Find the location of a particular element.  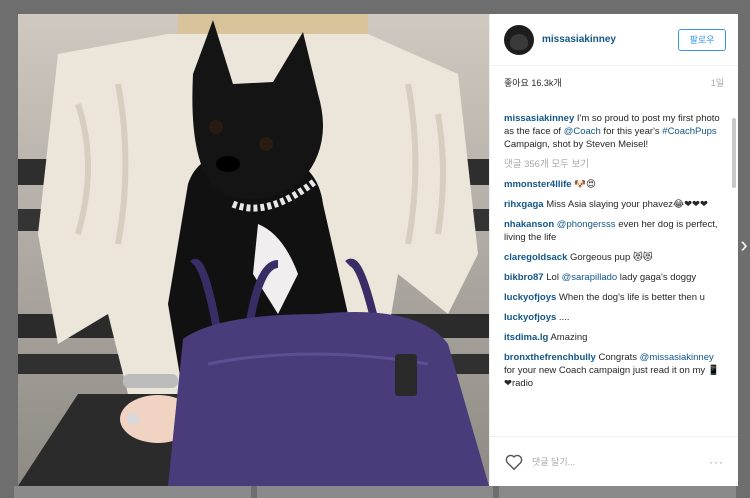

comment-item: itsdima.lg Amazing is located at coordinates (614, 337).